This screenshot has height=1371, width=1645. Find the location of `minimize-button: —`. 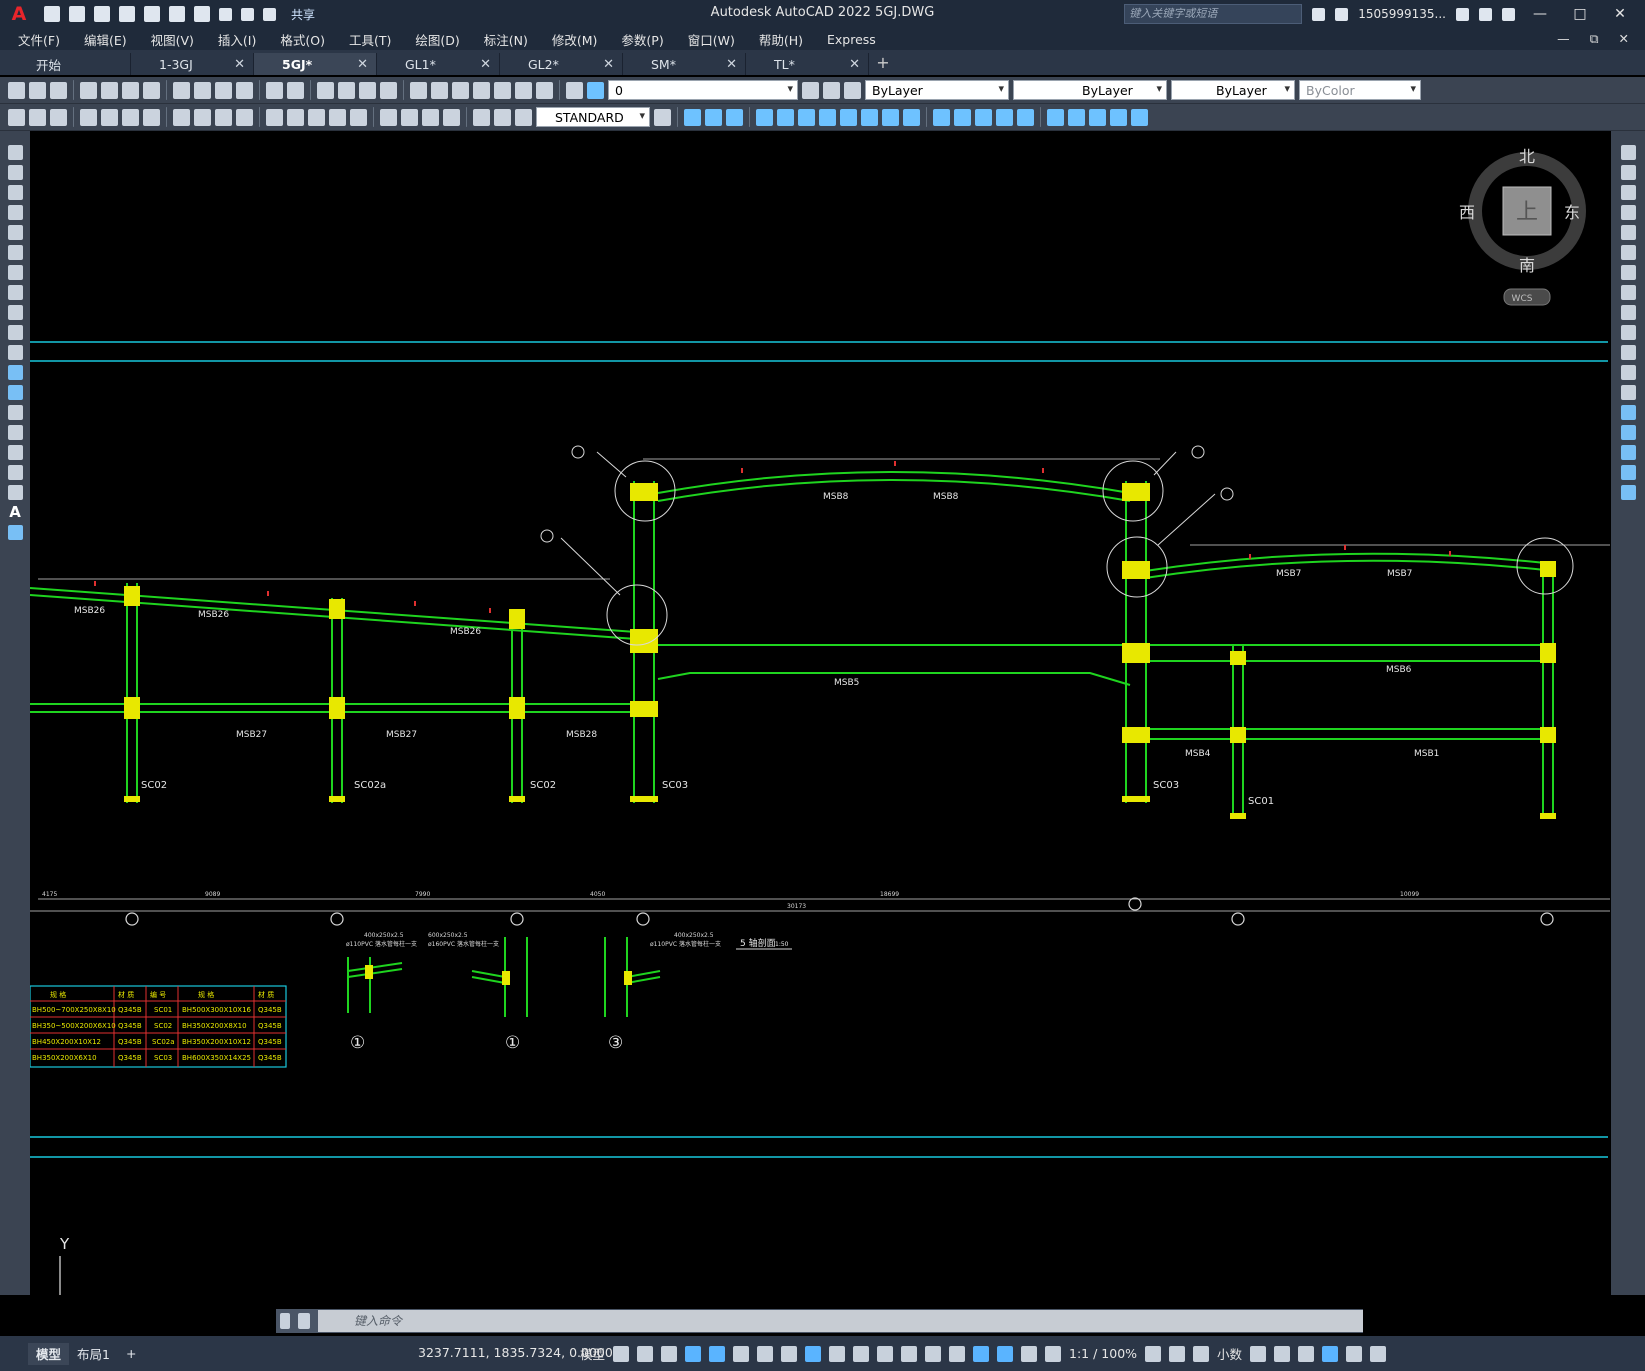

minimize-button: — is located at coordinates (1540, 14).